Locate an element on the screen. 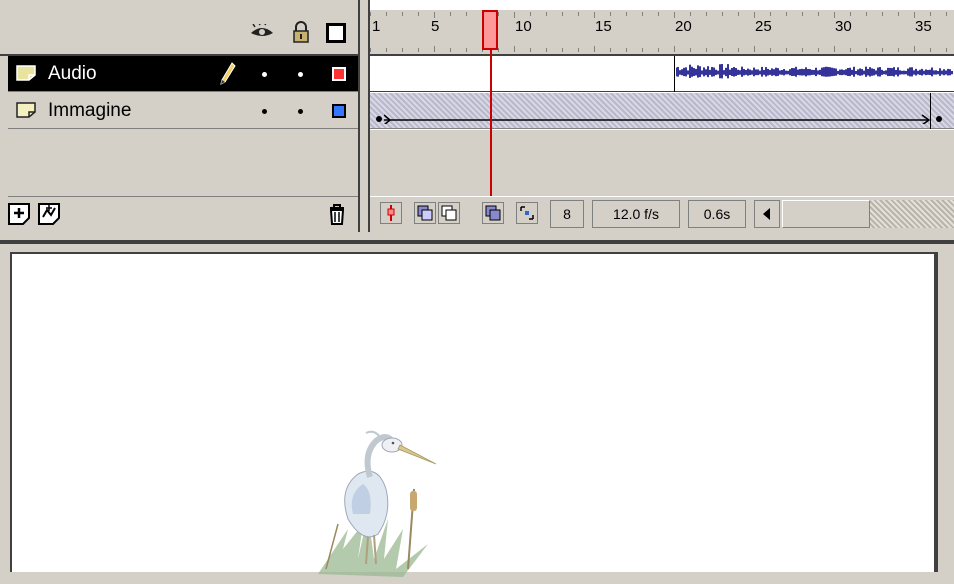 Image resolution: width=954 pixels, height=584 pixels. add-motion-guide-icon is located at coordinates (49, 214).